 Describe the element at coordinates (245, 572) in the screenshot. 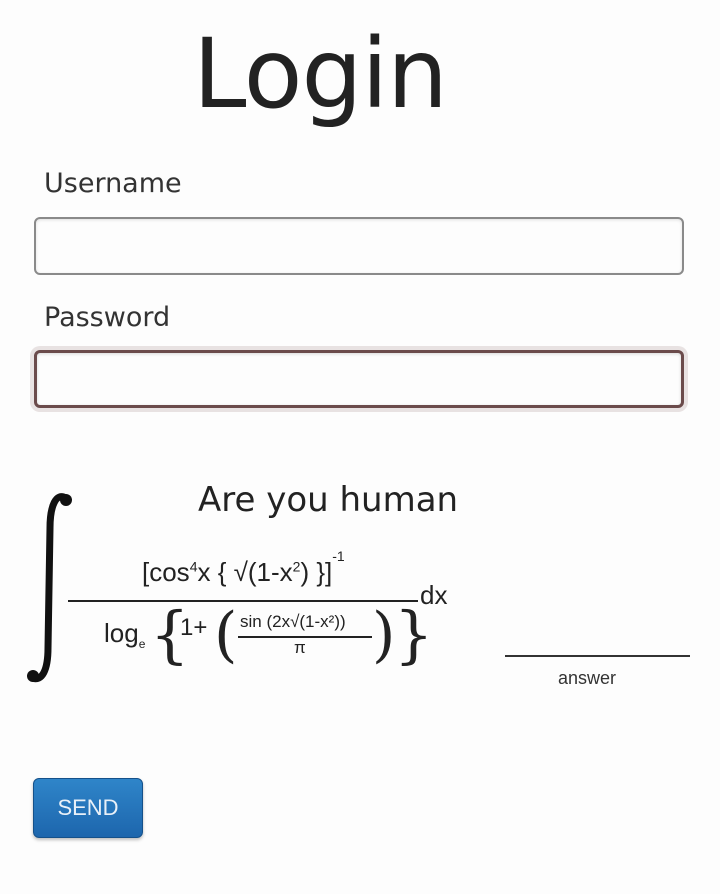

I see `numerator-part-b: x { √(1-x` at that location.